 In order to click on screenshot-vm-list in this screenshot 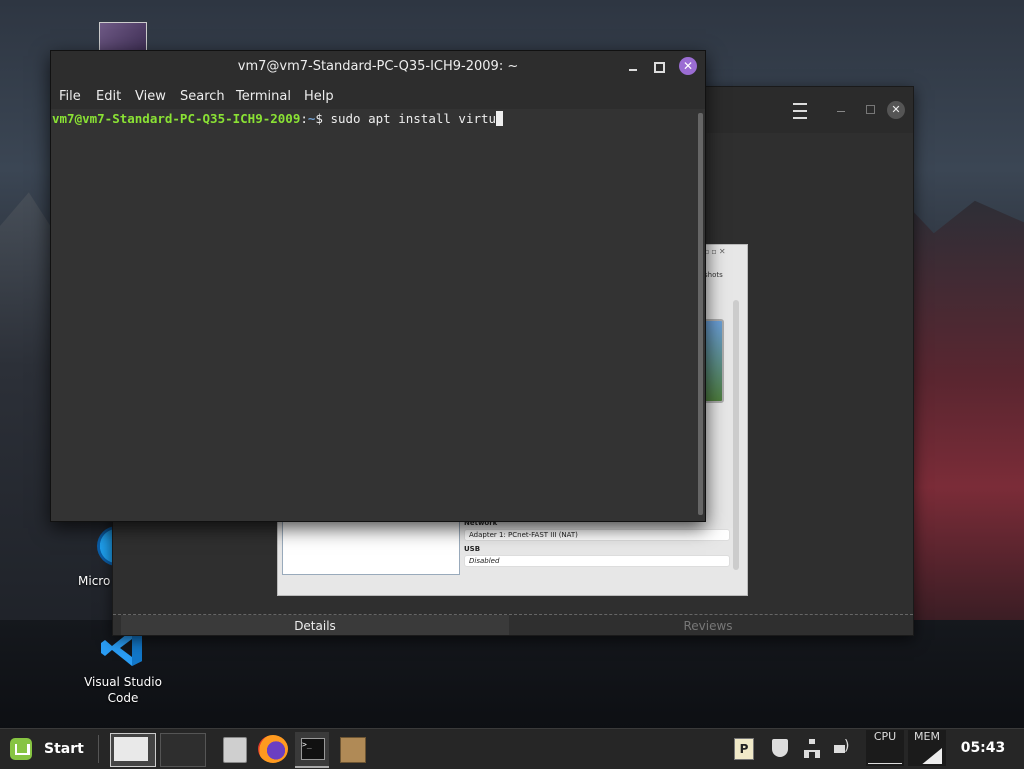, I will do `click(371, 546)`.